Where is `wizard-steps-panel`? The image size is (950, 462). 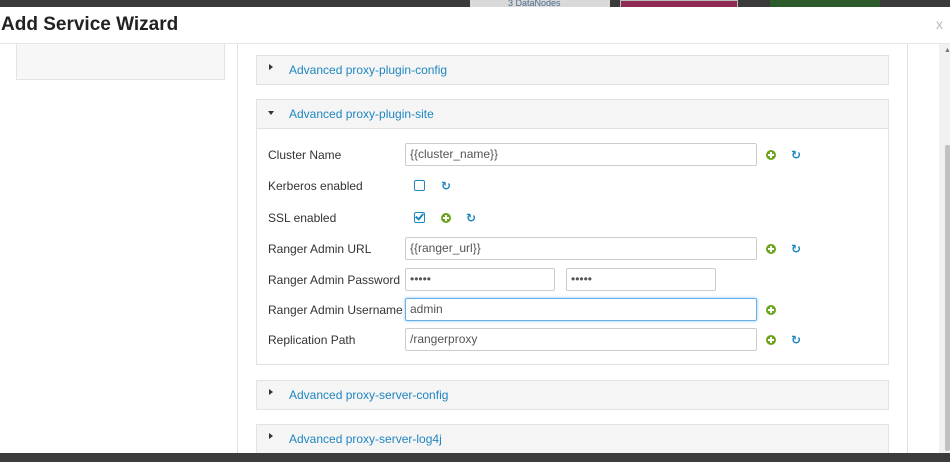
wizard-steps-panel is located at coordinates (120, 62).